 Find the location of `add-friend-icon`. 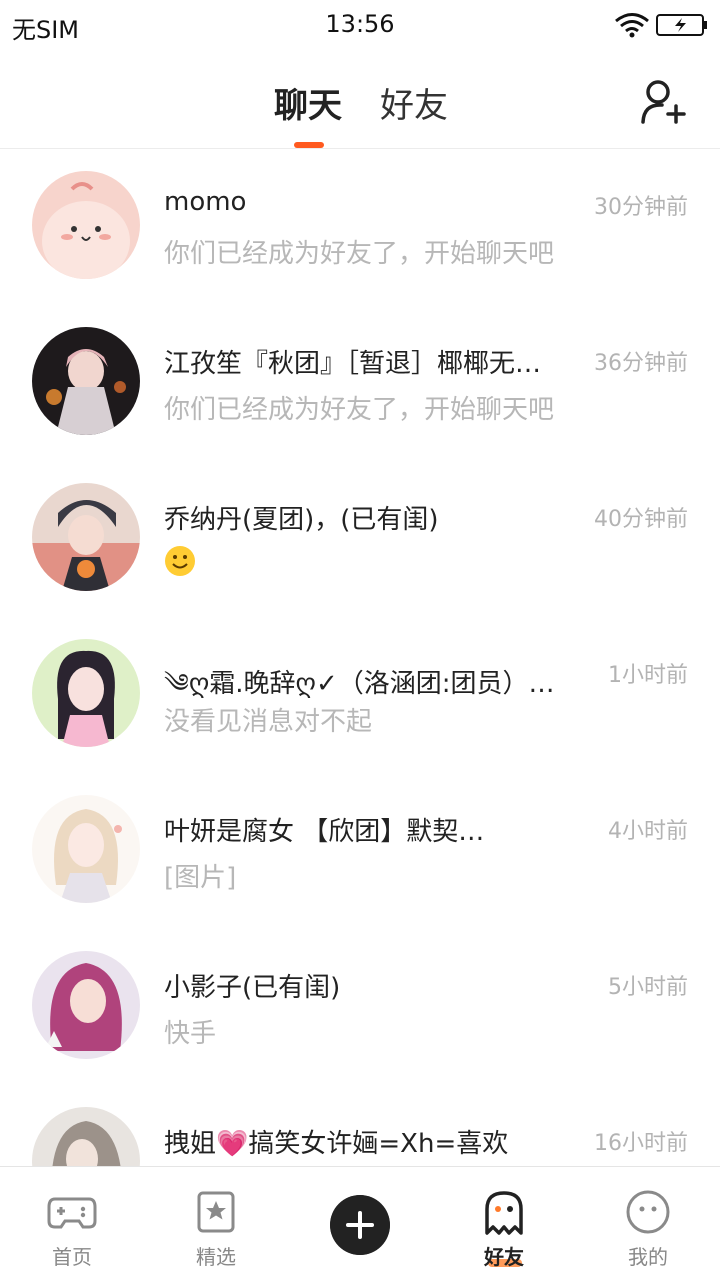

add-friend-icon is located at coordinates (665, 102).